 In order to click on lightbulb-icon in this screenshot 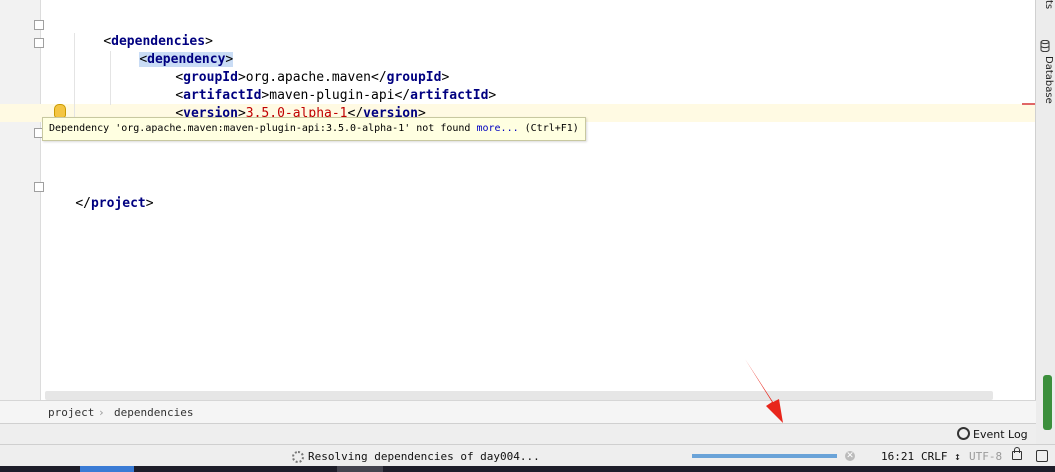, I will do `click(60, 111)`.